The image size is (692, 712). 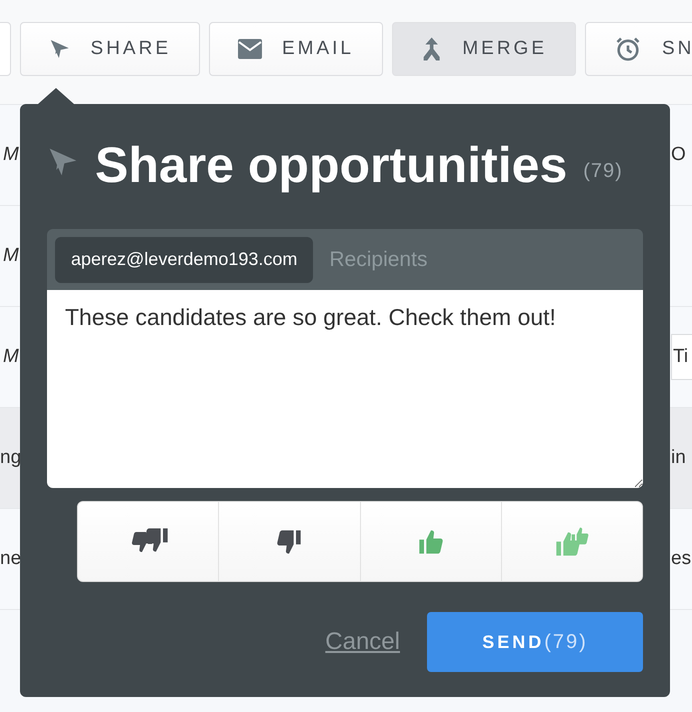 I want to click on table-cell-text: ng, so click(x=10, y=458).